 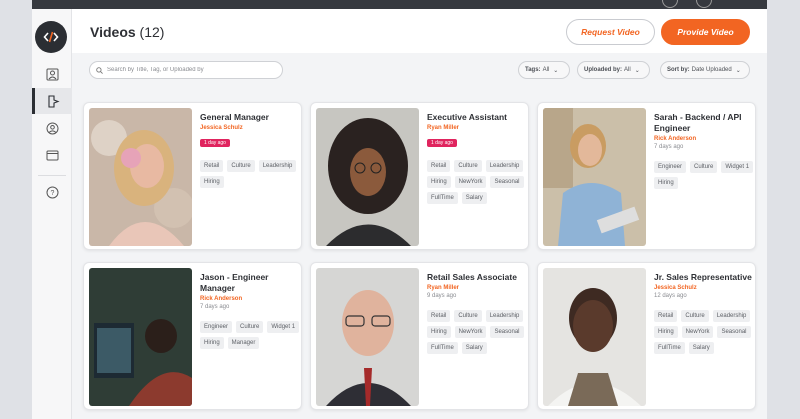 What do you see at coordinates (613, 70) in the screenshot?
I see `uploaded-by-filter: Uploaded by: All ⌄` at bounding box center [613, 70].